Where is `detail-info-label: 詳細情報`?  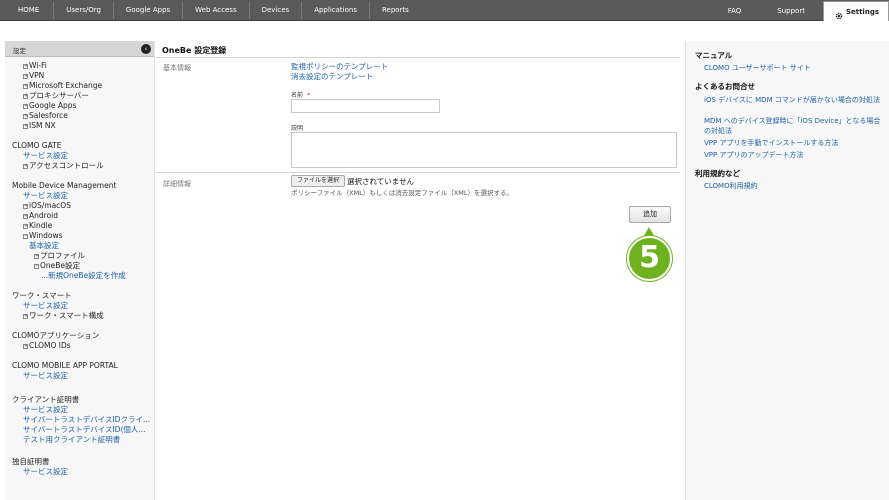 detail-info-label: 詳細情報 is located at coordinates (177, 184).